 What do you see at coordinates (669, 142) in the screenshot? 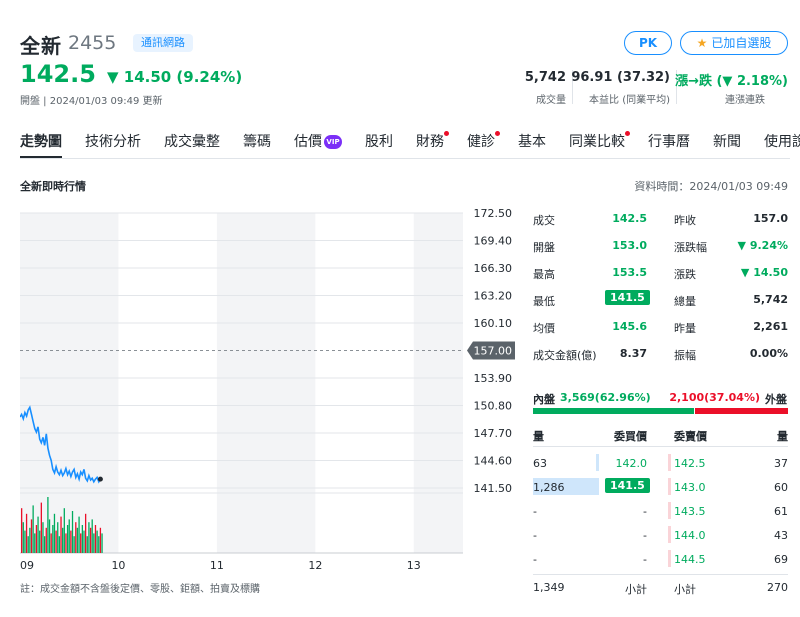
I see `tab-label: 行事曆` at bounding box center [669, 142].